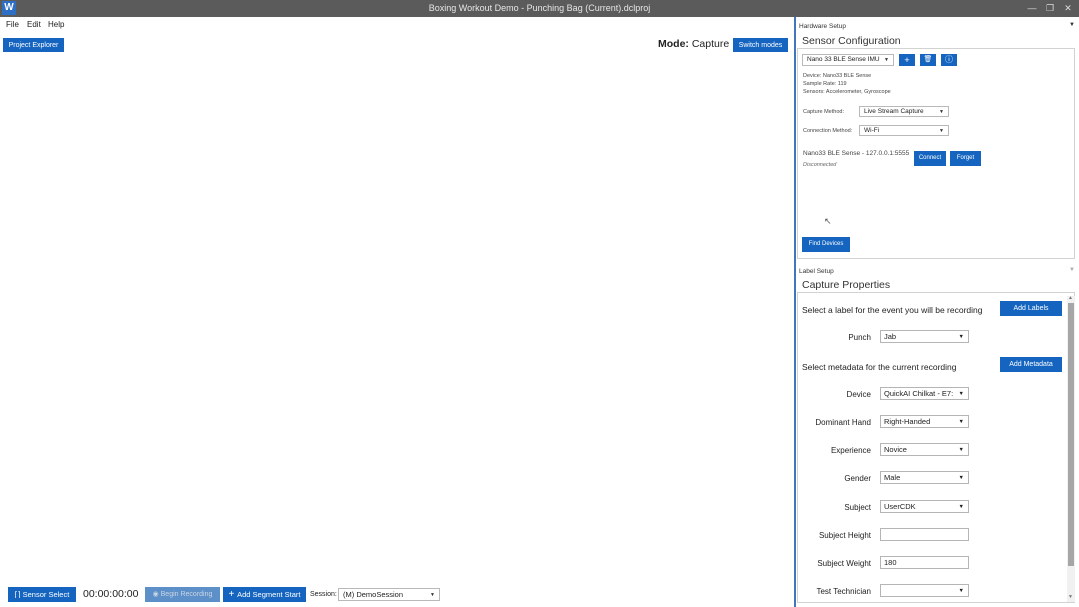  Describe the element at coordinates (34, 24) in the screenshot. I see `menu-edit: Edit` at that location.